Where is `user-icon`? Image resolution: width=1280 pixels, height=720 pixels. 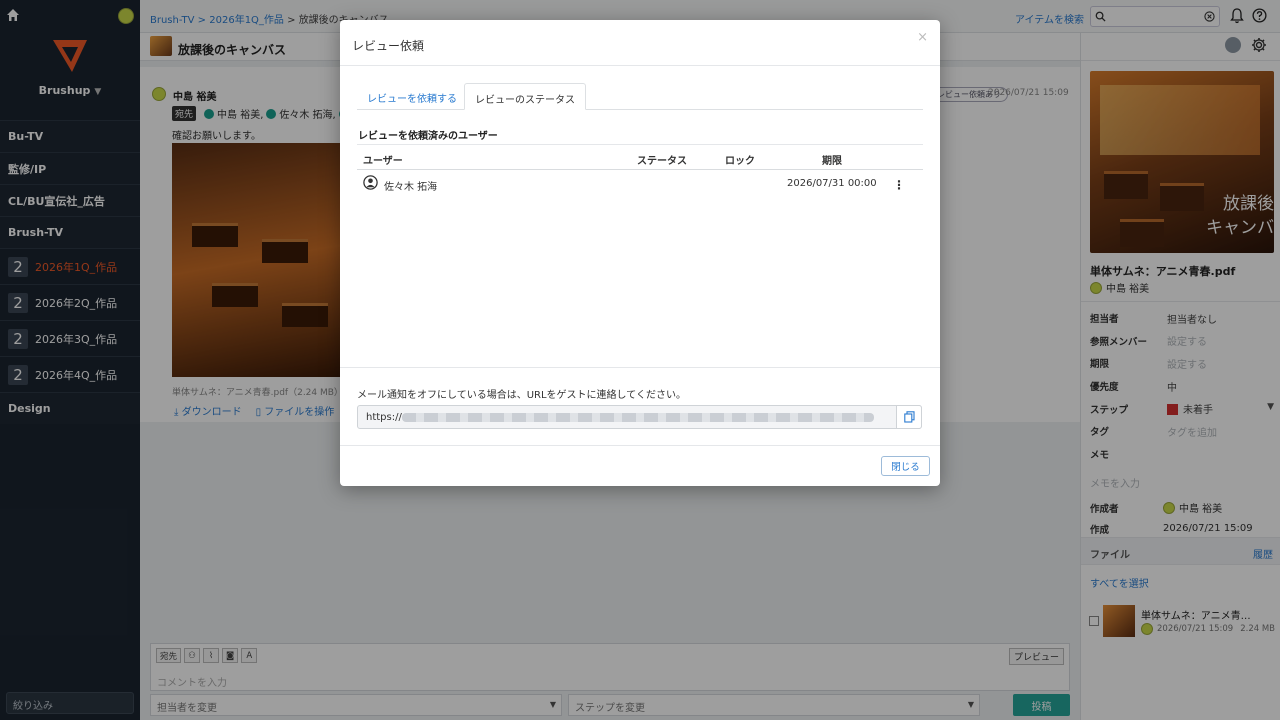 user-icon is located at coordinates (370, 182).